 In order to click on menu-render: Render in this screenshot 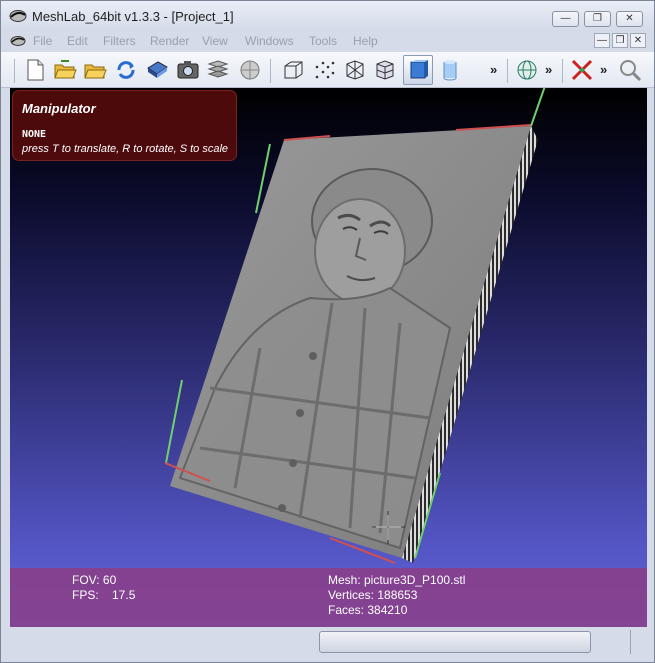, I will do `click(169, 41)`.